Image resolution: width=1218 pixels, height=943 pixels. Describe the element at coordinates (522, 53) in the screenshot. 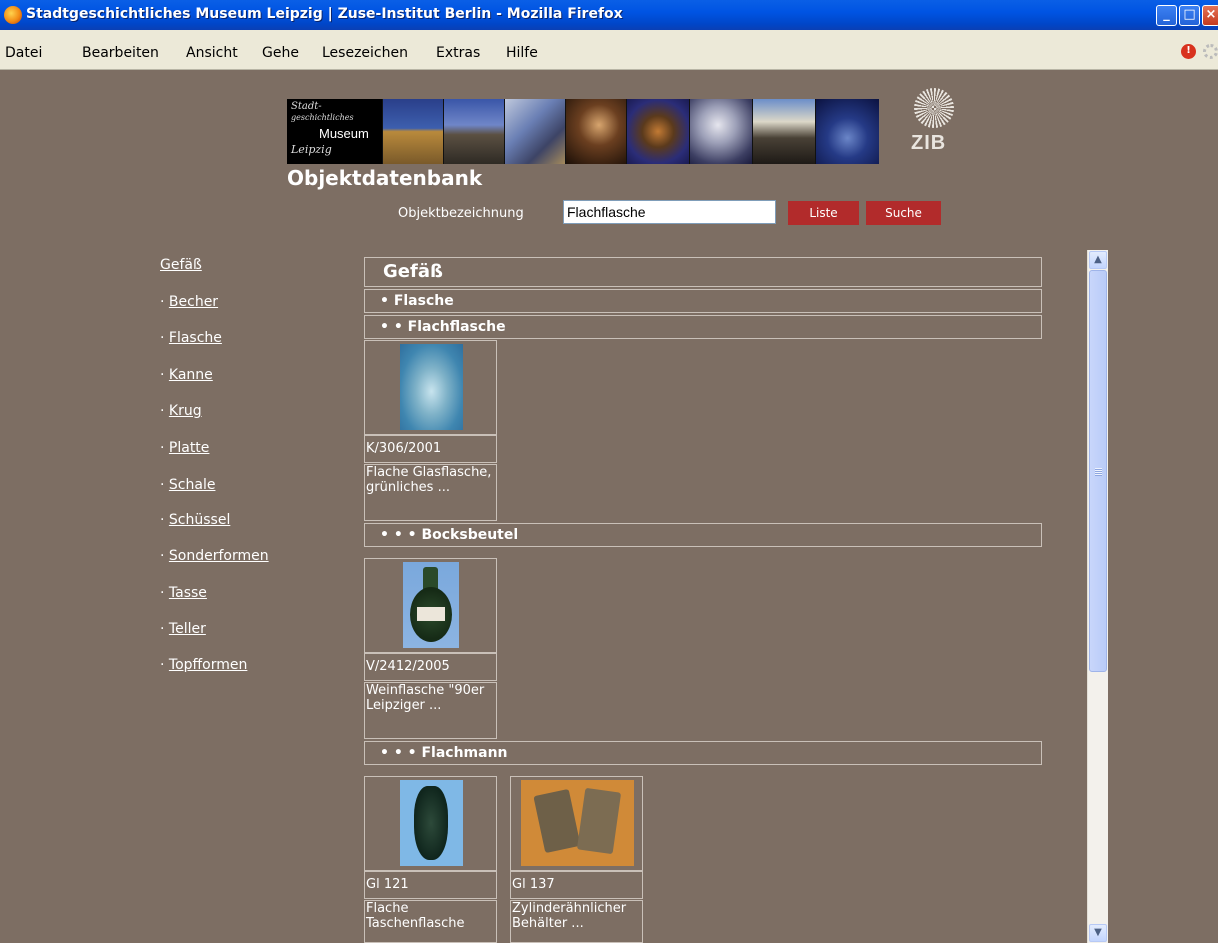

I see `menu-hilfe: Hilfe` at that location.